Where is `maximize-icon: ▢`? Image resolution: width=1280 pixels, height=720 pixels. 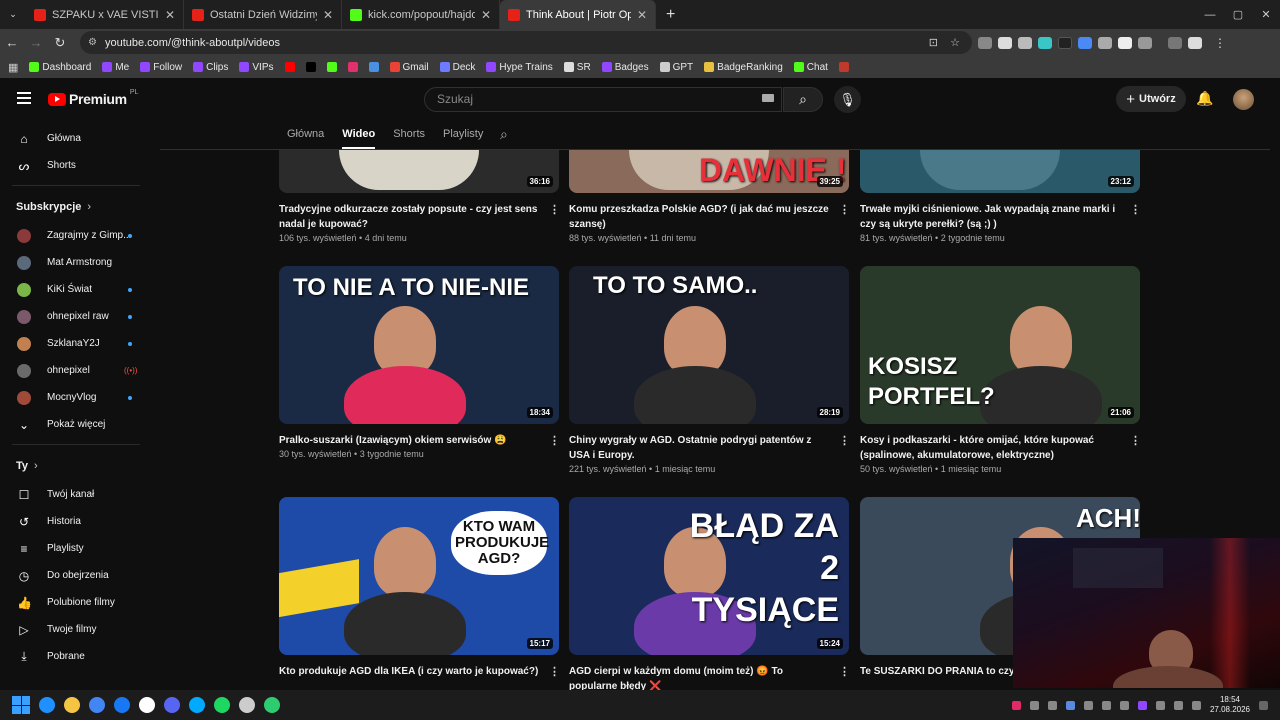
maximize-icon: ▢ is located at coordinates (1238, 14).